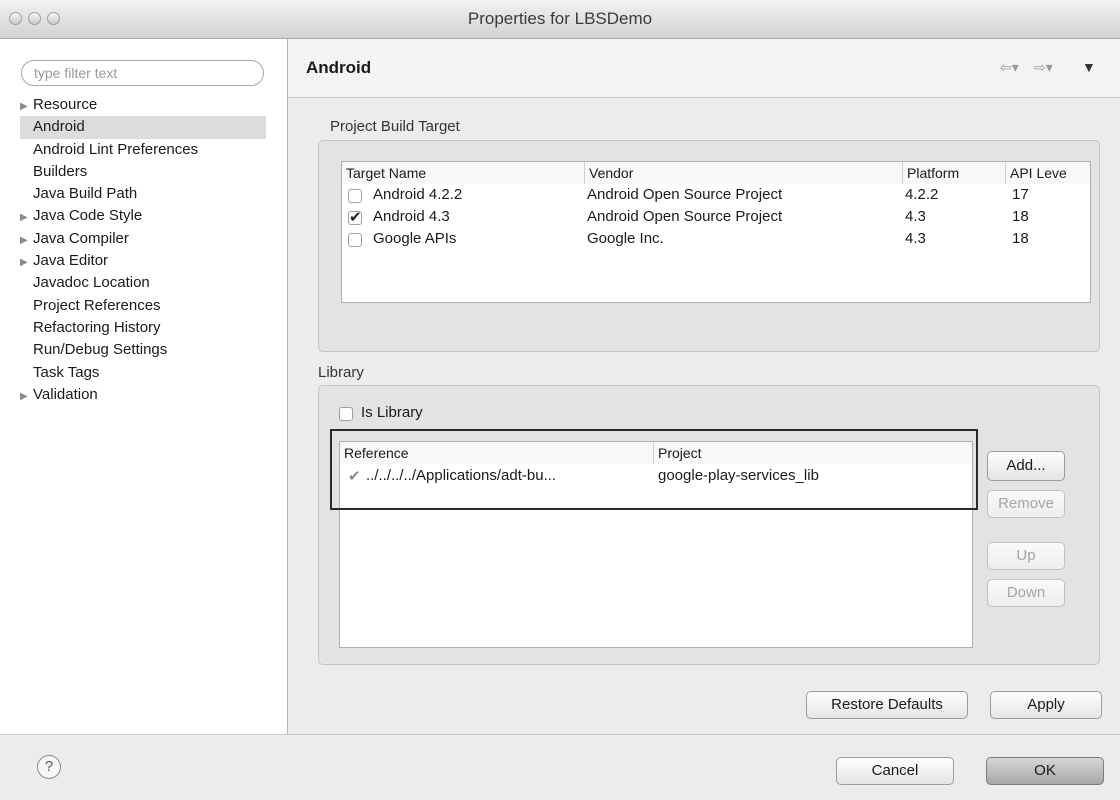 This screenshot has width=1120, height=800. What do you see at coordinates (65, 394) in the screenshot?
I see `tree-item-label: Validation` at bounding box center [65, 394].